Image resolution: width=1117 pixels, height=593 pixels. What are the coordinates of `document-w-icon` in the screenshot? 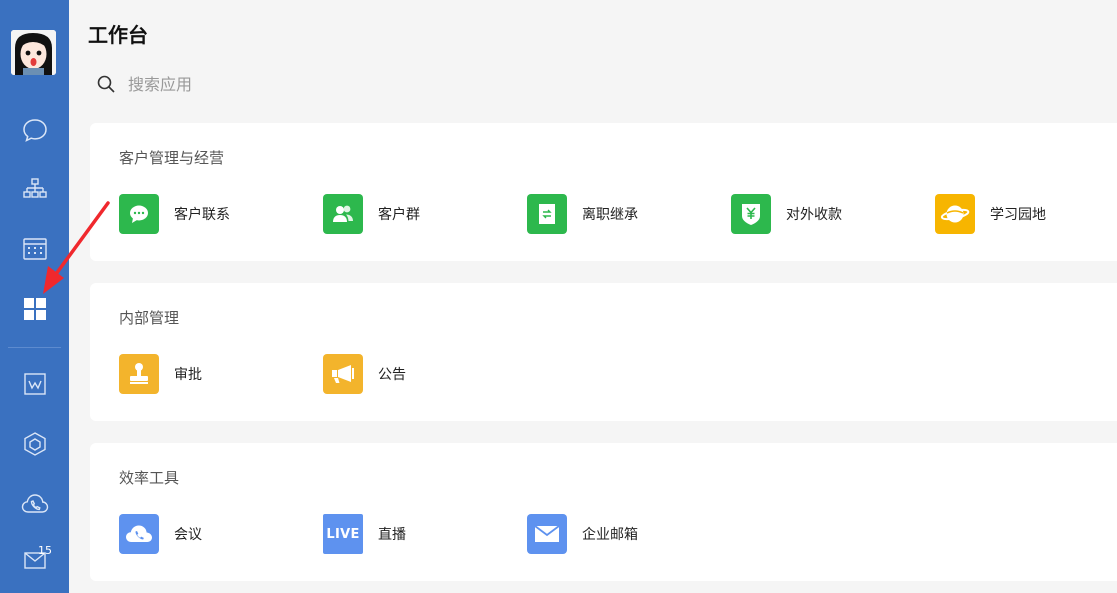 It's located at (34, 384).